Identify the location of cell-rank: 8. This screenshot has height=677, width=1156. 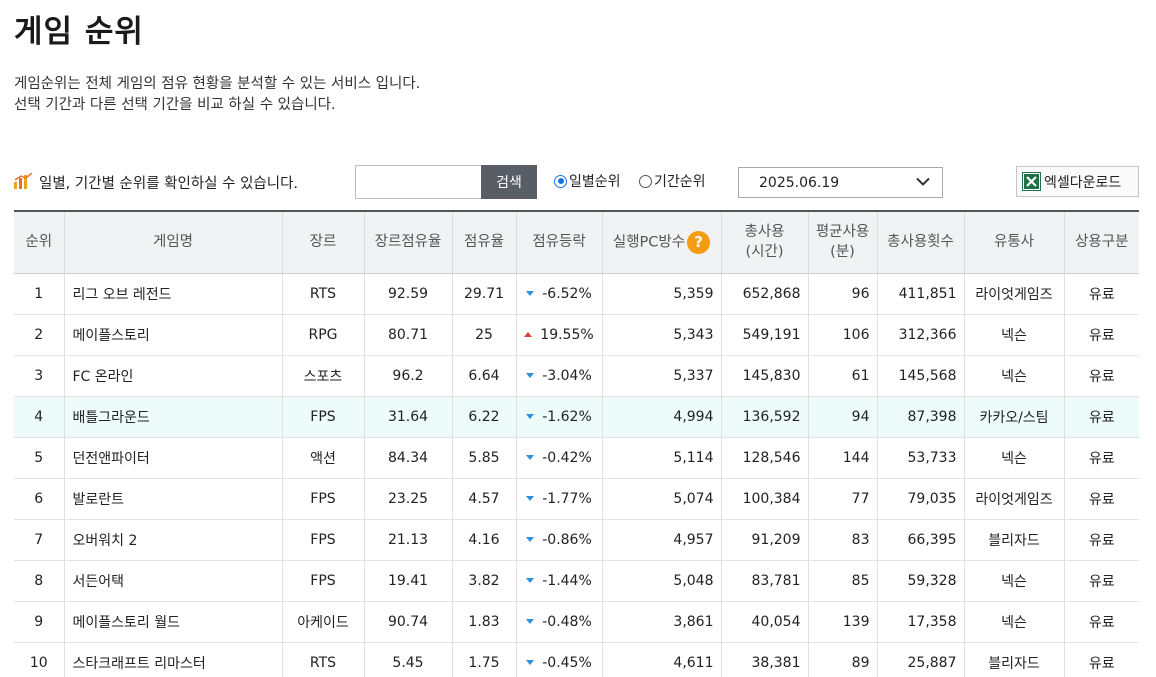
(39, 581).